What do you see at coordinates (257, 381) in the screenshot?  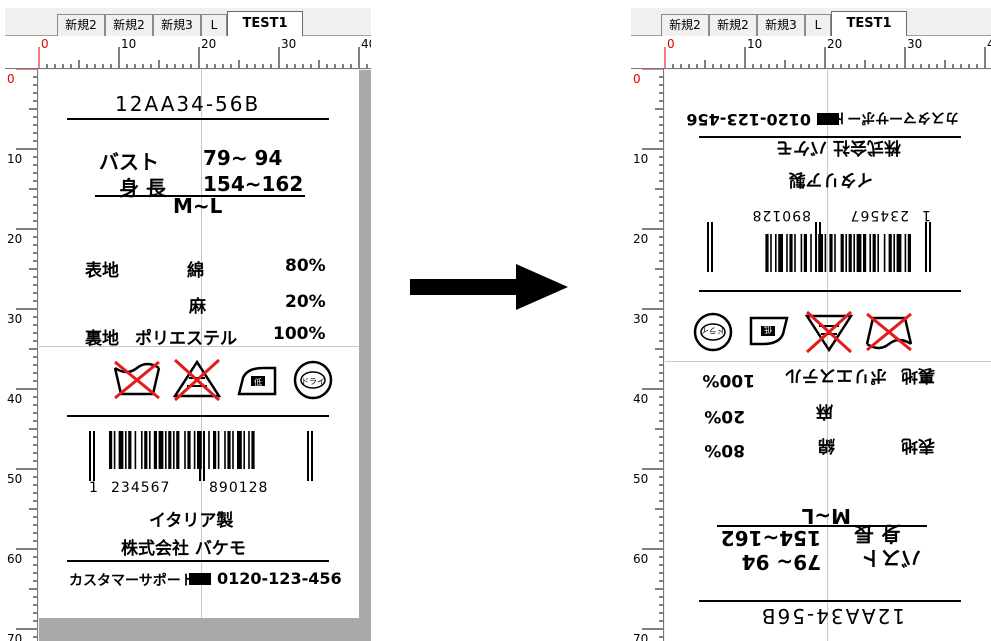 I see `iron-low-icon: 低` at bounding box center [257, 381].